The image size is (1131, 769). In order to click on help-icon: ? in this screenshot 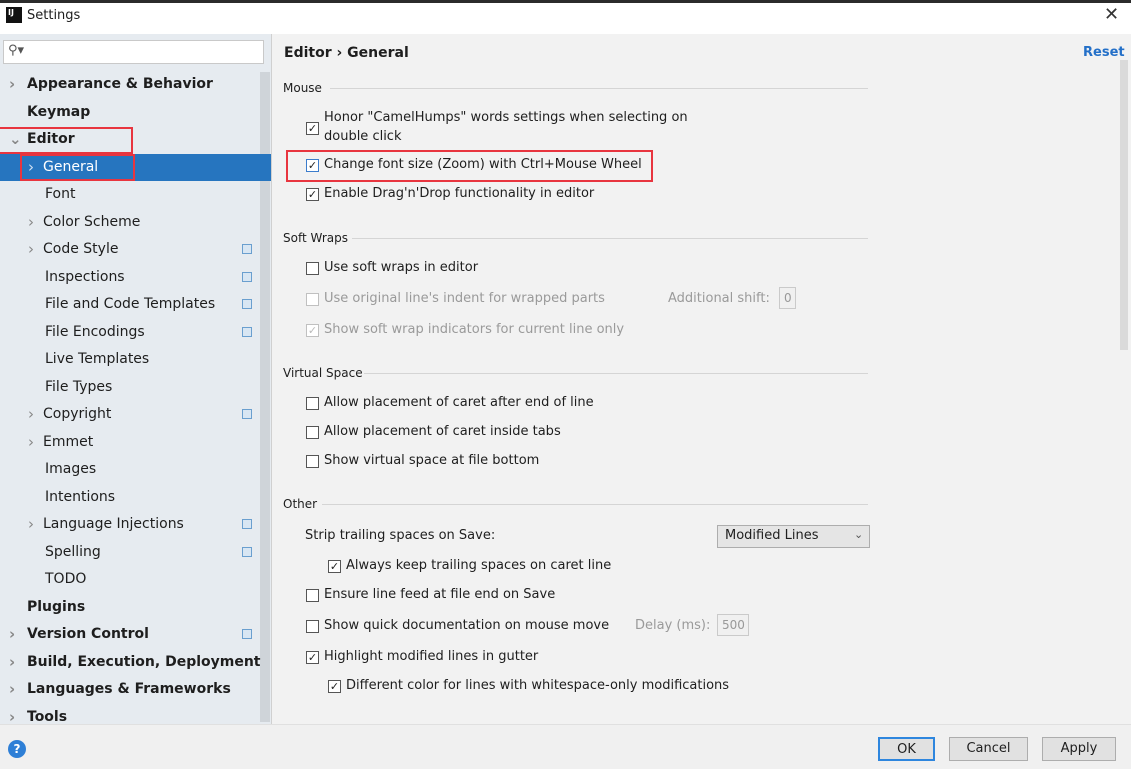, I will do `click(17, 749)`.